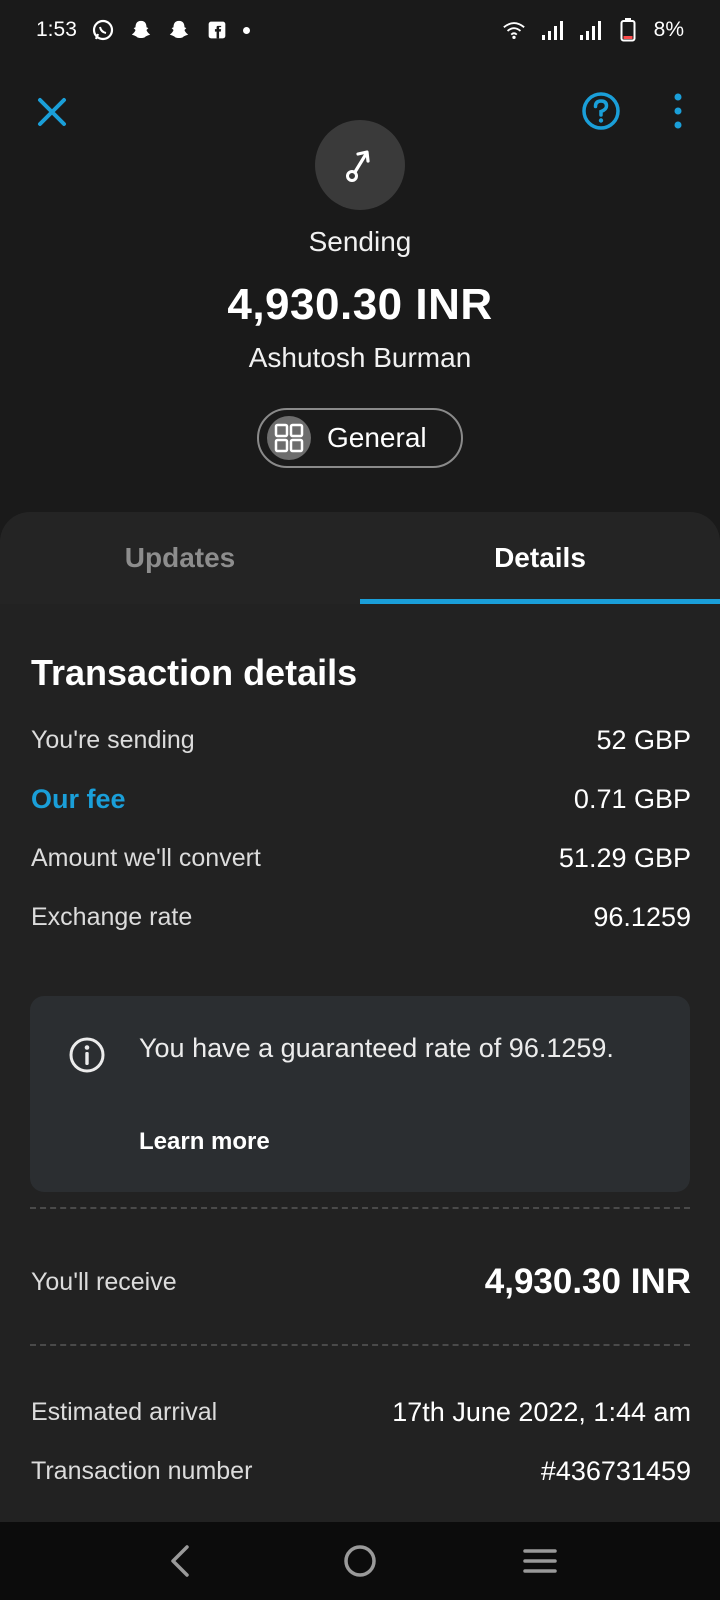  Describe the element at coordinates (361, 858) in the screenshot. I see `detail-row-convert: Amount we'll convert 51.29 GBP` at that location.